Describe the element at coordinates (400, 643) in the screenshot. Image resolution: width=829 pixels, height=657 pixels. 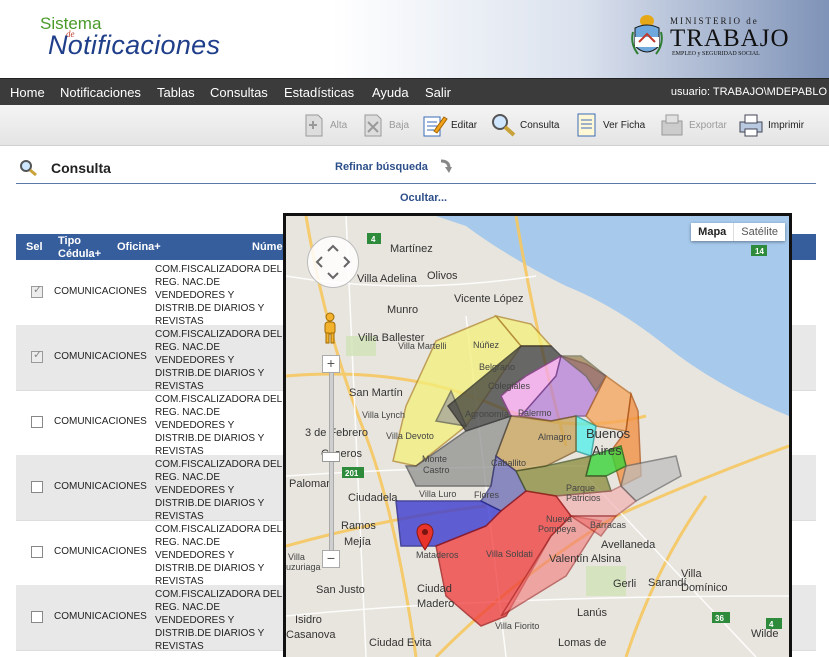
I see `map-label-ciudad-evita: Ciudad Evita` at that location.